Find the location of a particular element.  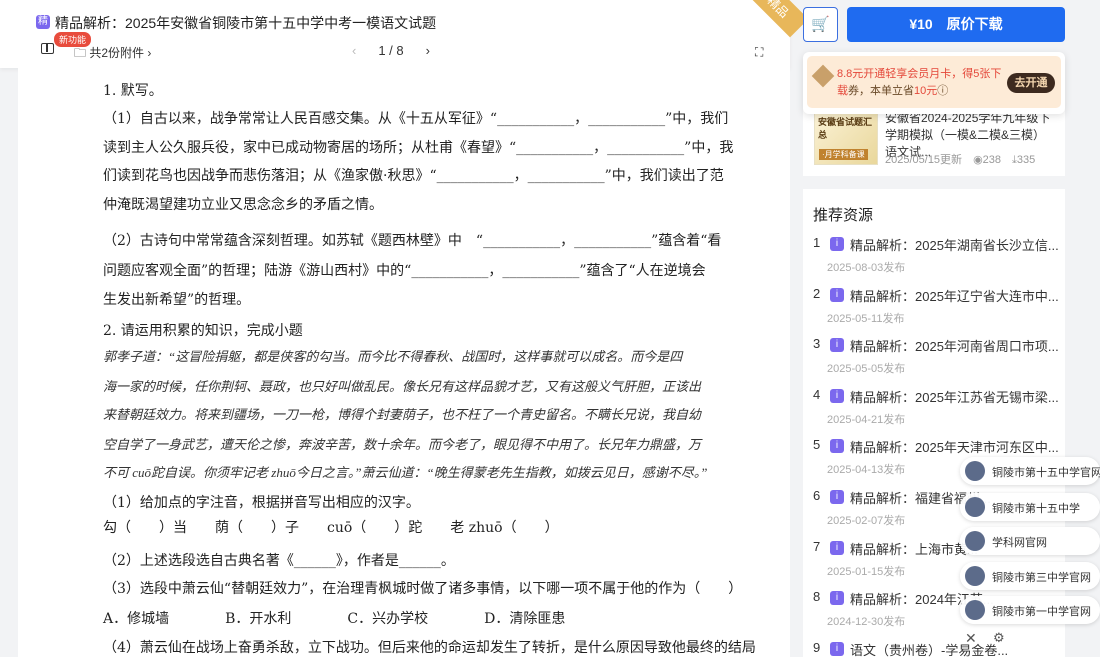

cart-icon: 🛒 is located at coordinates (820, 24).